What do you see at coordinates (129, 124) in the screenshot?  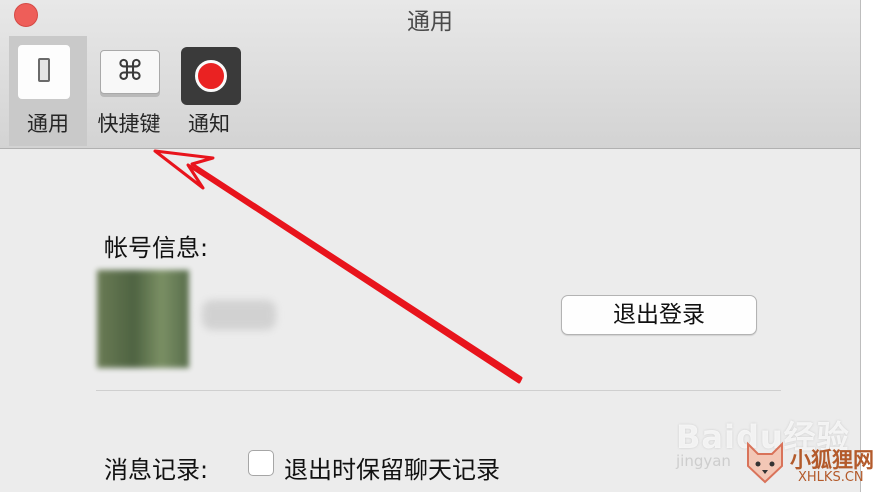 I see `tab-shortcuts-label: 快捷键` at bounding box center [129, 124].